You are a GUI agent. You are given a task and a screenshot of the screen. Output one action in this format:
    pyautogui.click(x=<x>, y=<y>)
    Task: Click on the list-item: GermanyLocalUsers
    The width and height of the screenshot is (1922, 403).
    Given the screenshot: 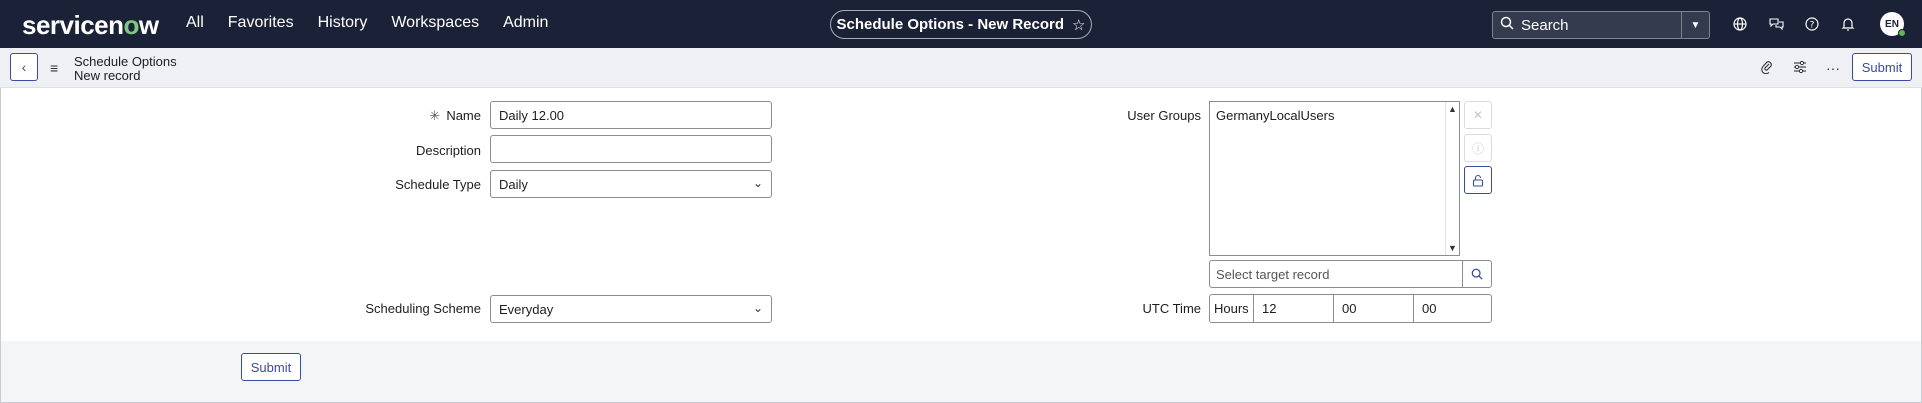 What is the action you would take?
    pyautogui.click(x=1275, y=115)
    